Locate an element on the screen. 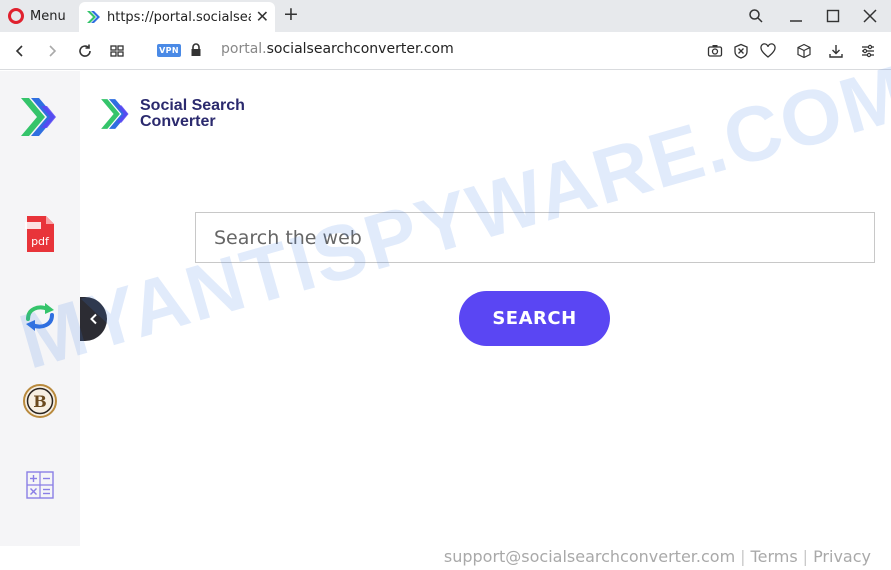 The width and height of the screenshot is (891, 570). tab-close-icon: ✕ is located at coordinates (262, 17).